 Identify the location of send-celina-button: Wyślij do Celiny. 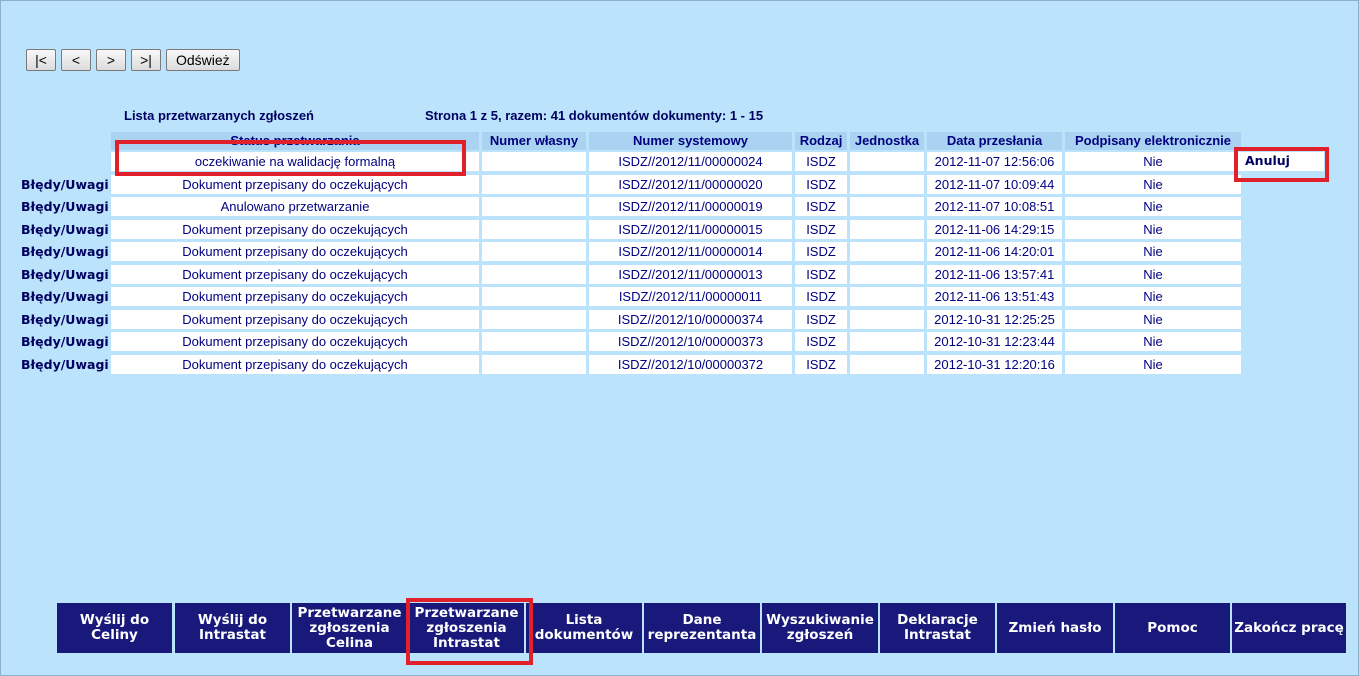
(114, 628).